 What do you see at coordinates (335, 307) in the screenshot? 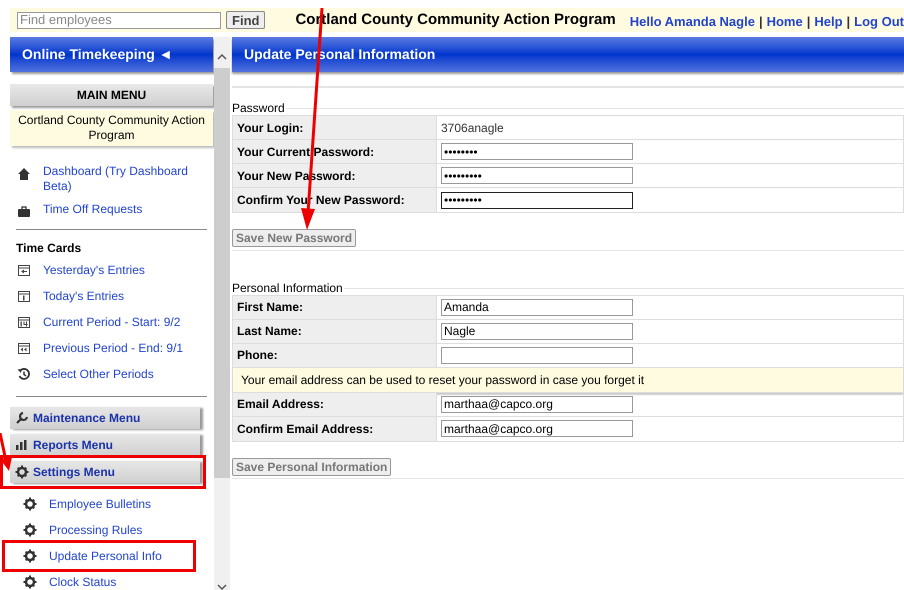
I see `field-label: First Name:` at bounding box center [335, 307].